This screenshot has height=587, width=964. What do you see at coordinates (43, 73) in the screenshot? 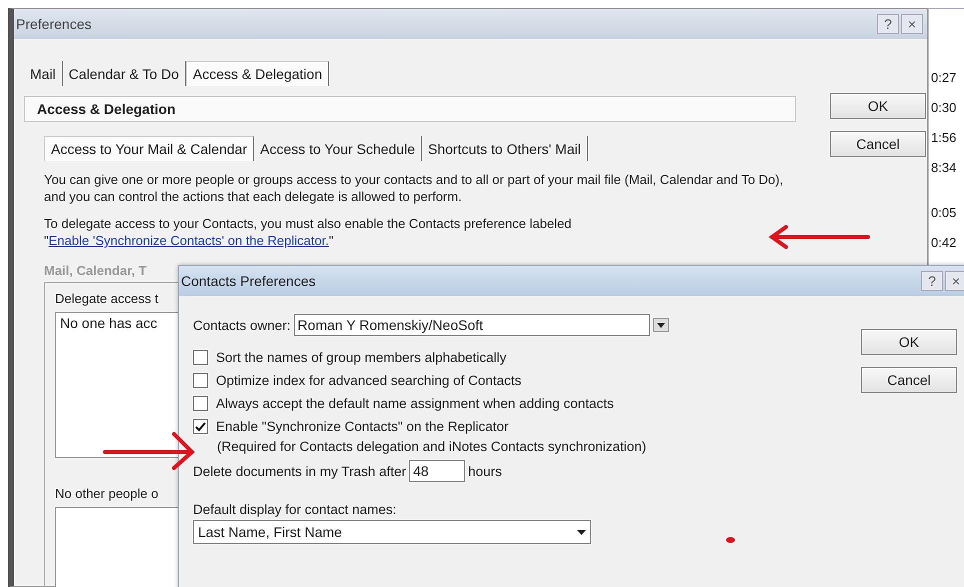
I see `tab: Mail` at bounding box center [43, 73].